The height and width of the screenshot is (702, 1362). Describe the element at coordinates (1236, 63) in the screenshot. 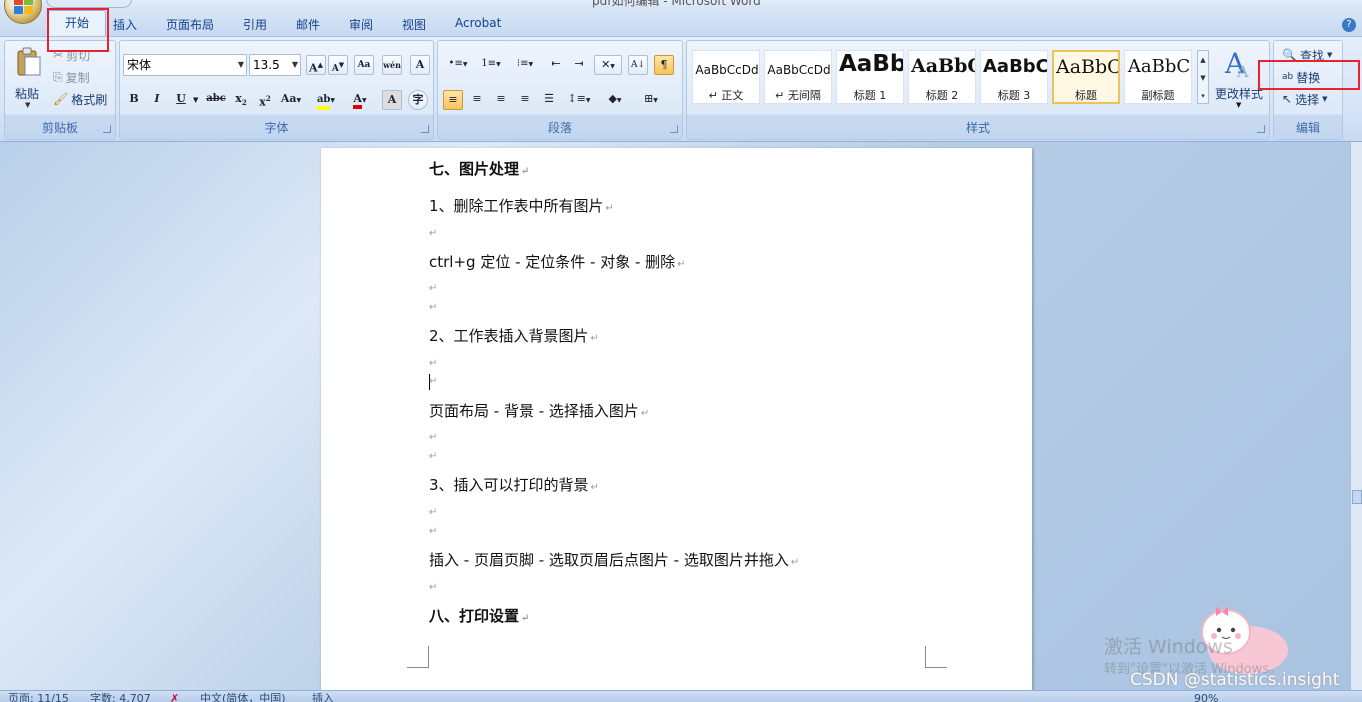

I see `change-styles-icon: A A` at that location.